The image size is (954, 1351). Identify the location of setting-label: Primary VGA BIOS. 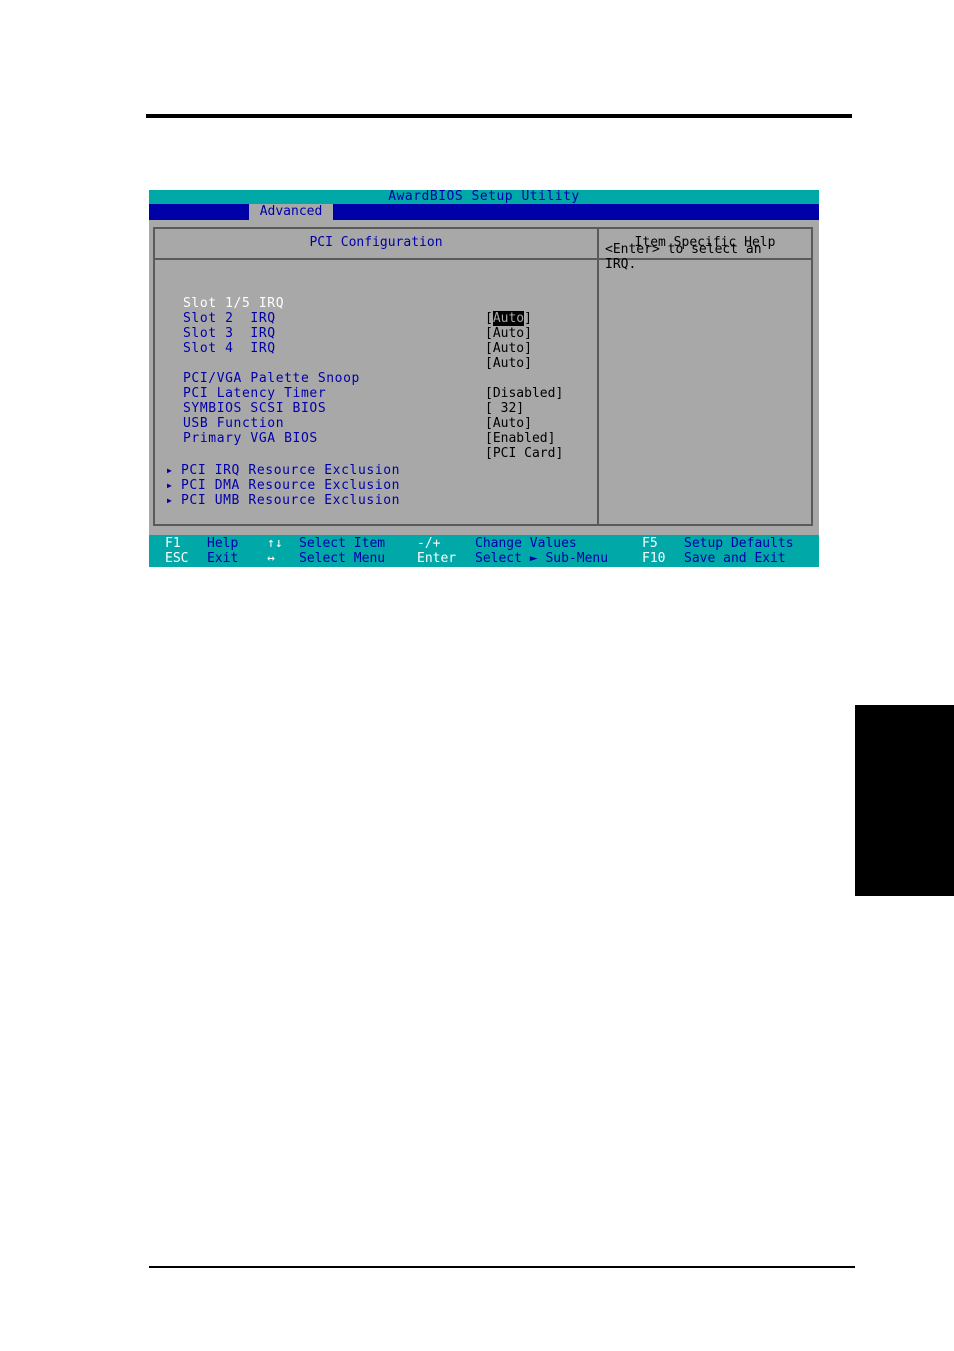
(250, 438).